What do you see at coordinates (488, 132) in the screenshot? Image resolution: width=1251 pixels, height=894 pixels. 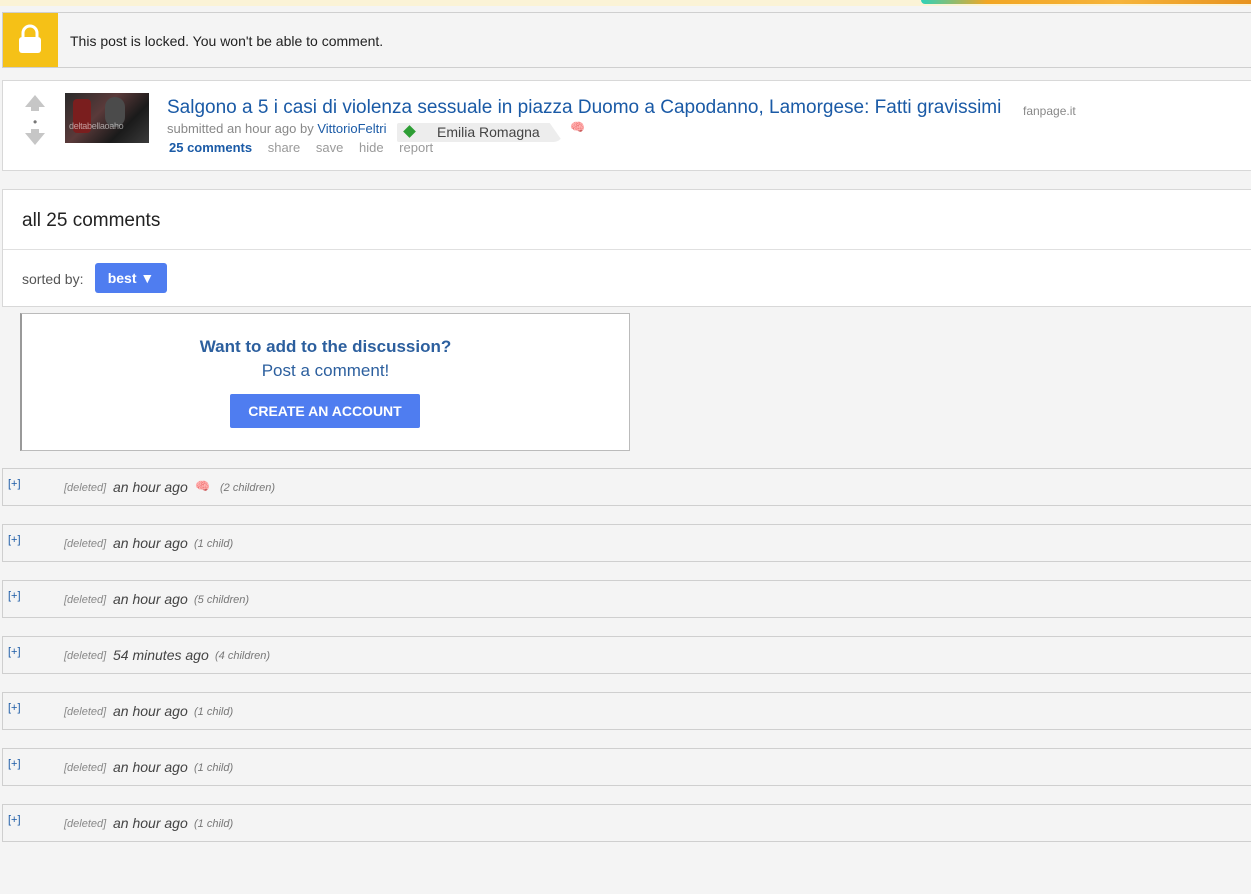 I see `flair-label: Emilia Romagna` at bounding box center [488, 132].